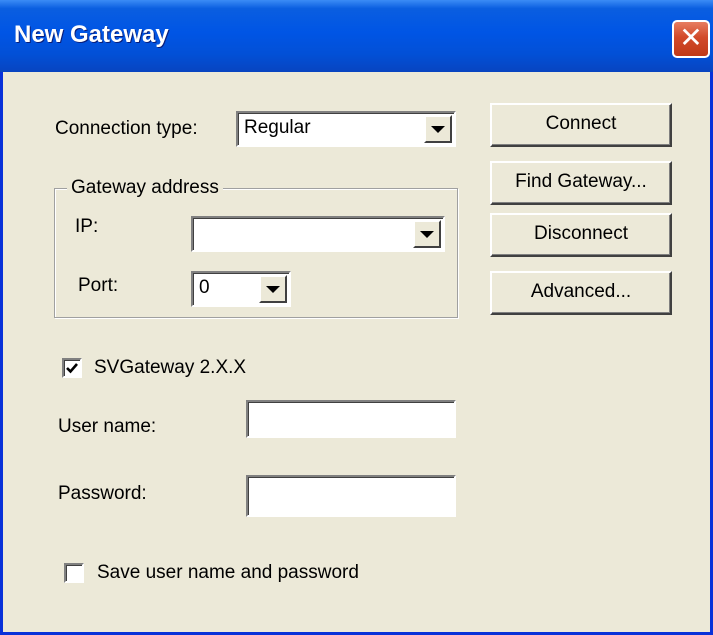 The width and height of the screenshot is (713, 635). I want to click on connection-type-select: Regular, so click(346, 129).